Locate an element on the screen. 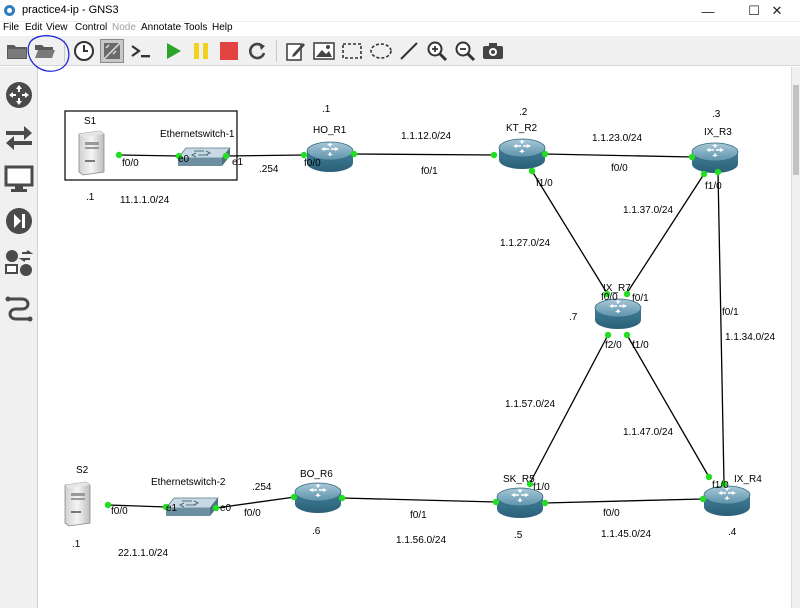 The height and width of the screenshot is (608, 800). menu-control: Control is located at coordinates (91, 27).